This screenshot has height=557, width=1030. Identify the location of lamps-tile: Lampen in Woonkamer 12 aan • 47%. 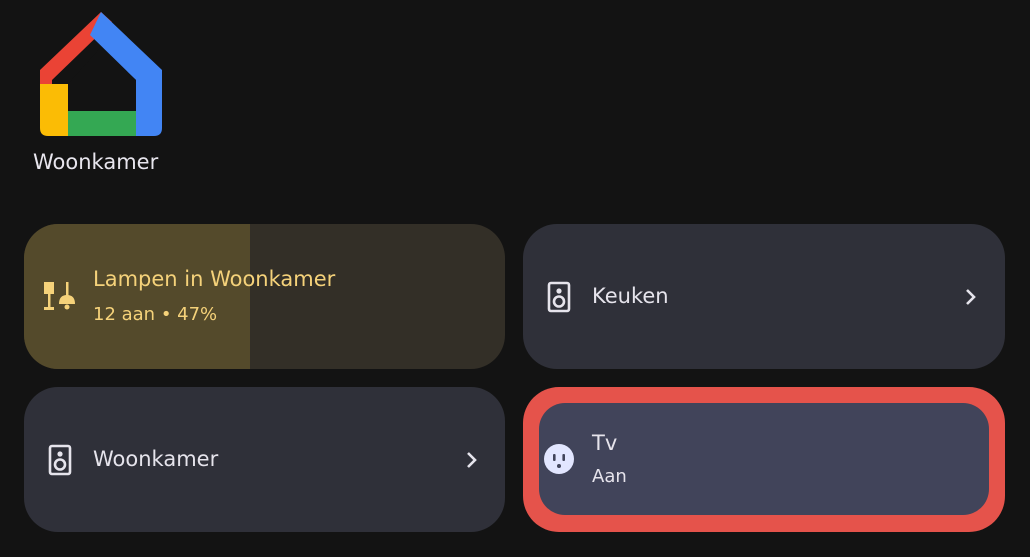
(264, 296).